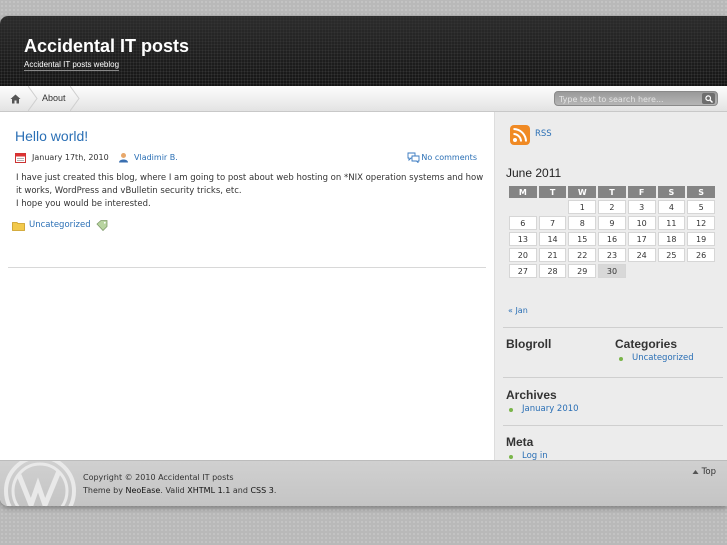  Describe the element at coordinates (582, 271) in the screenshot. I see `calendar-day: 29` at that location.